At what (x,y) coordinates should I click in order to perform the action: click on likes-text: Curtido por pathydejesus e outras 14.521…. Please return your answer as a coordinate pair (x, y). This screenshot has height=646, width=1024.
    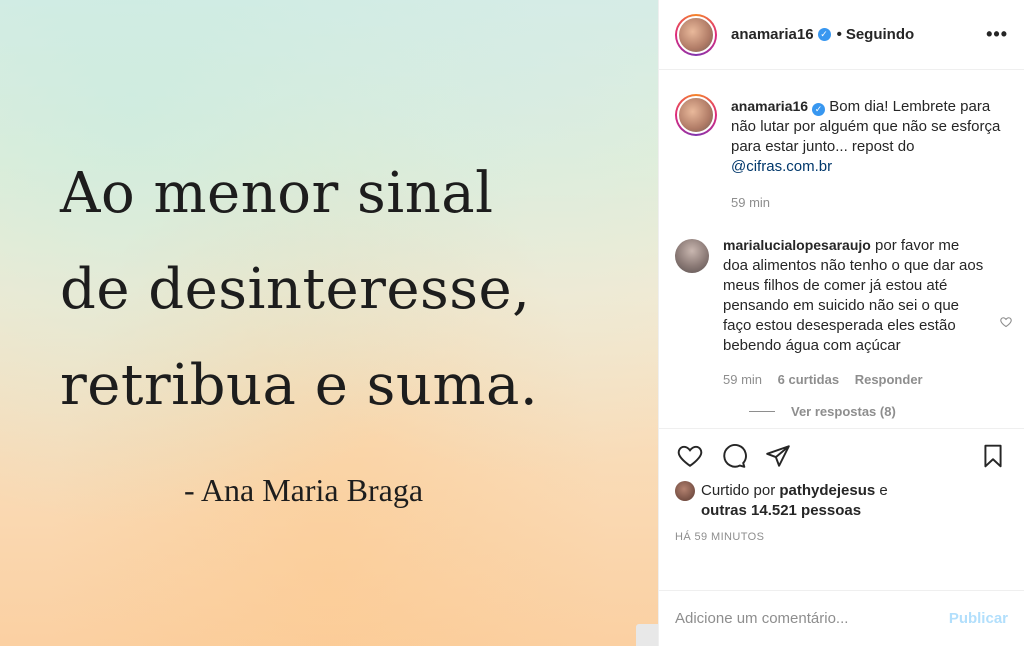
    Looking at the image, I should click on (794, 501).